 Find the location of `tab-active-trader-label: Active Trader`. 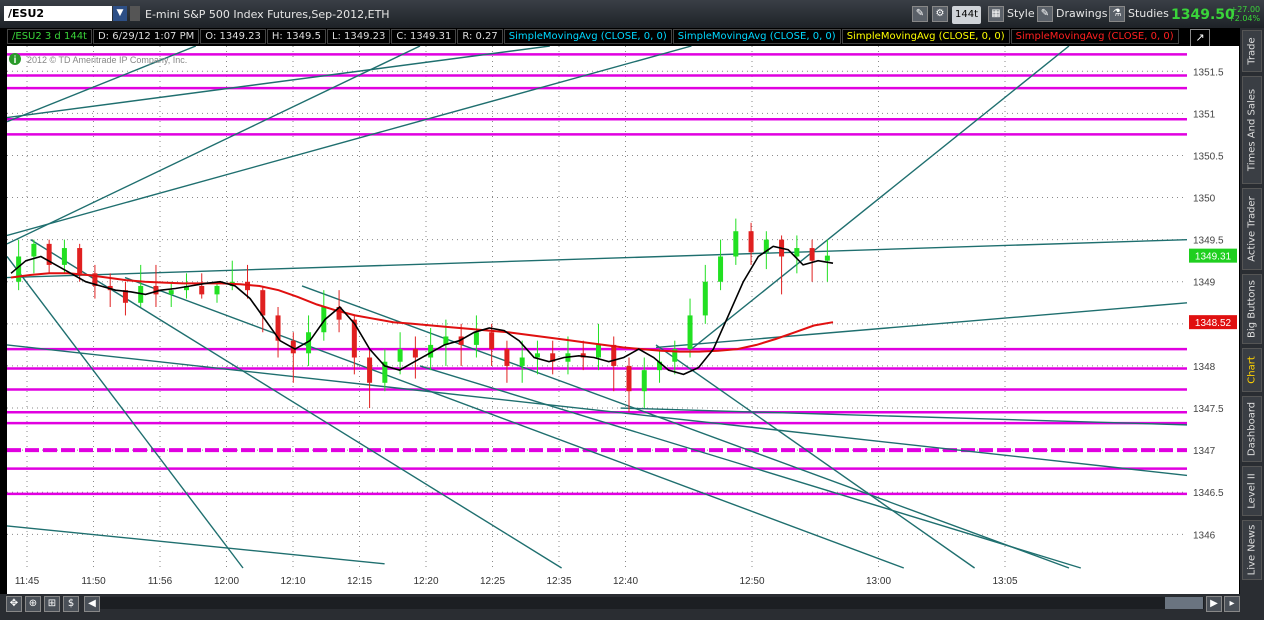

tab-active-trader-label: Active Trader is located at coordinates (1252, 229).